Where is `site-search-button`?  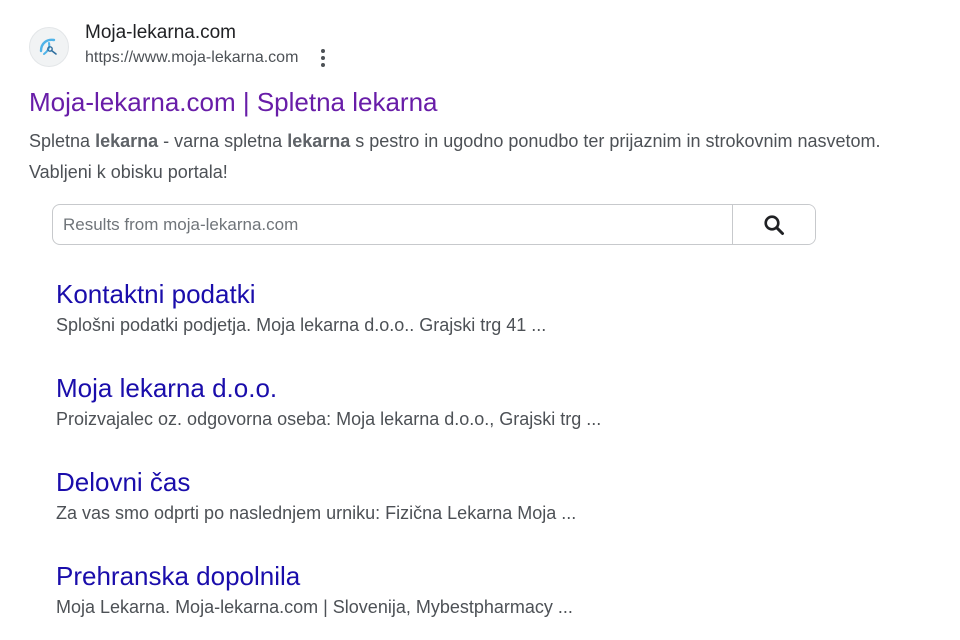
site-search-button is located at coordinates (773, 224).